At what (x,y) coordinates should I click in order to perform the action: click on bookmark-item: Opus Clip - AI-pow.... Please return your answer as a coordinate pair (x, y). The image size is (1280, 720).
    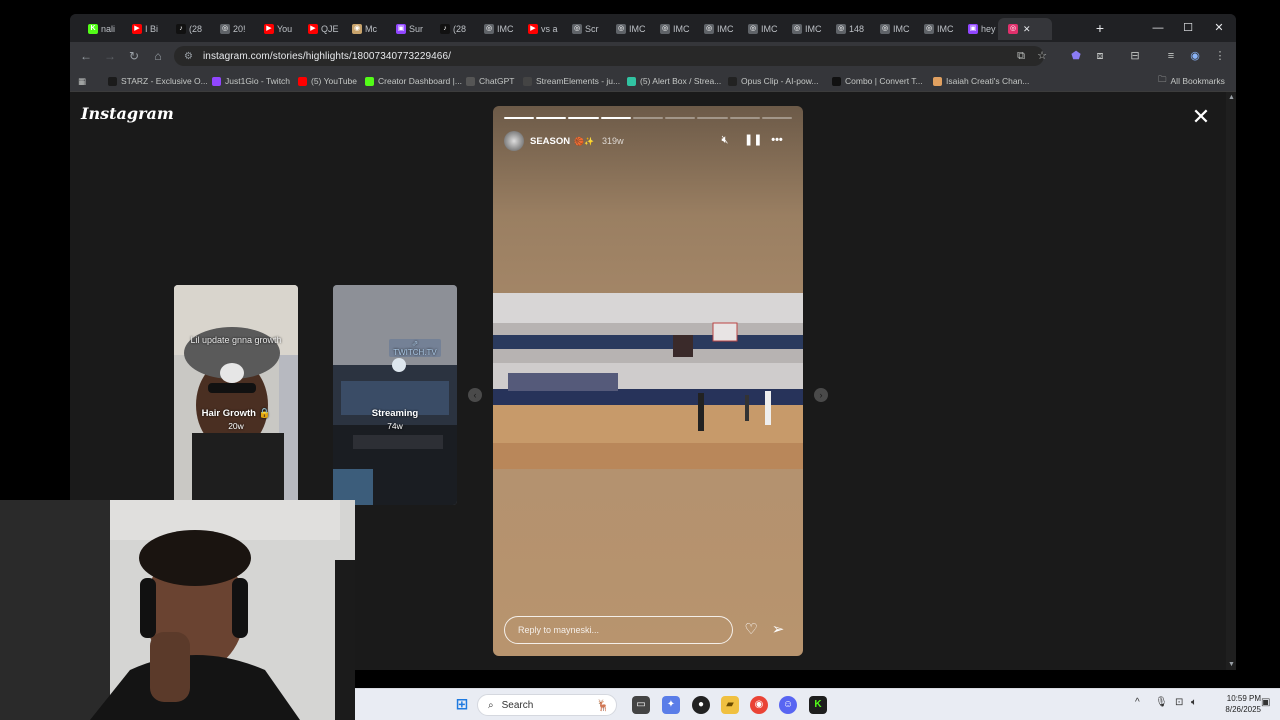
    Looking at the image, I should click on (773, 81).